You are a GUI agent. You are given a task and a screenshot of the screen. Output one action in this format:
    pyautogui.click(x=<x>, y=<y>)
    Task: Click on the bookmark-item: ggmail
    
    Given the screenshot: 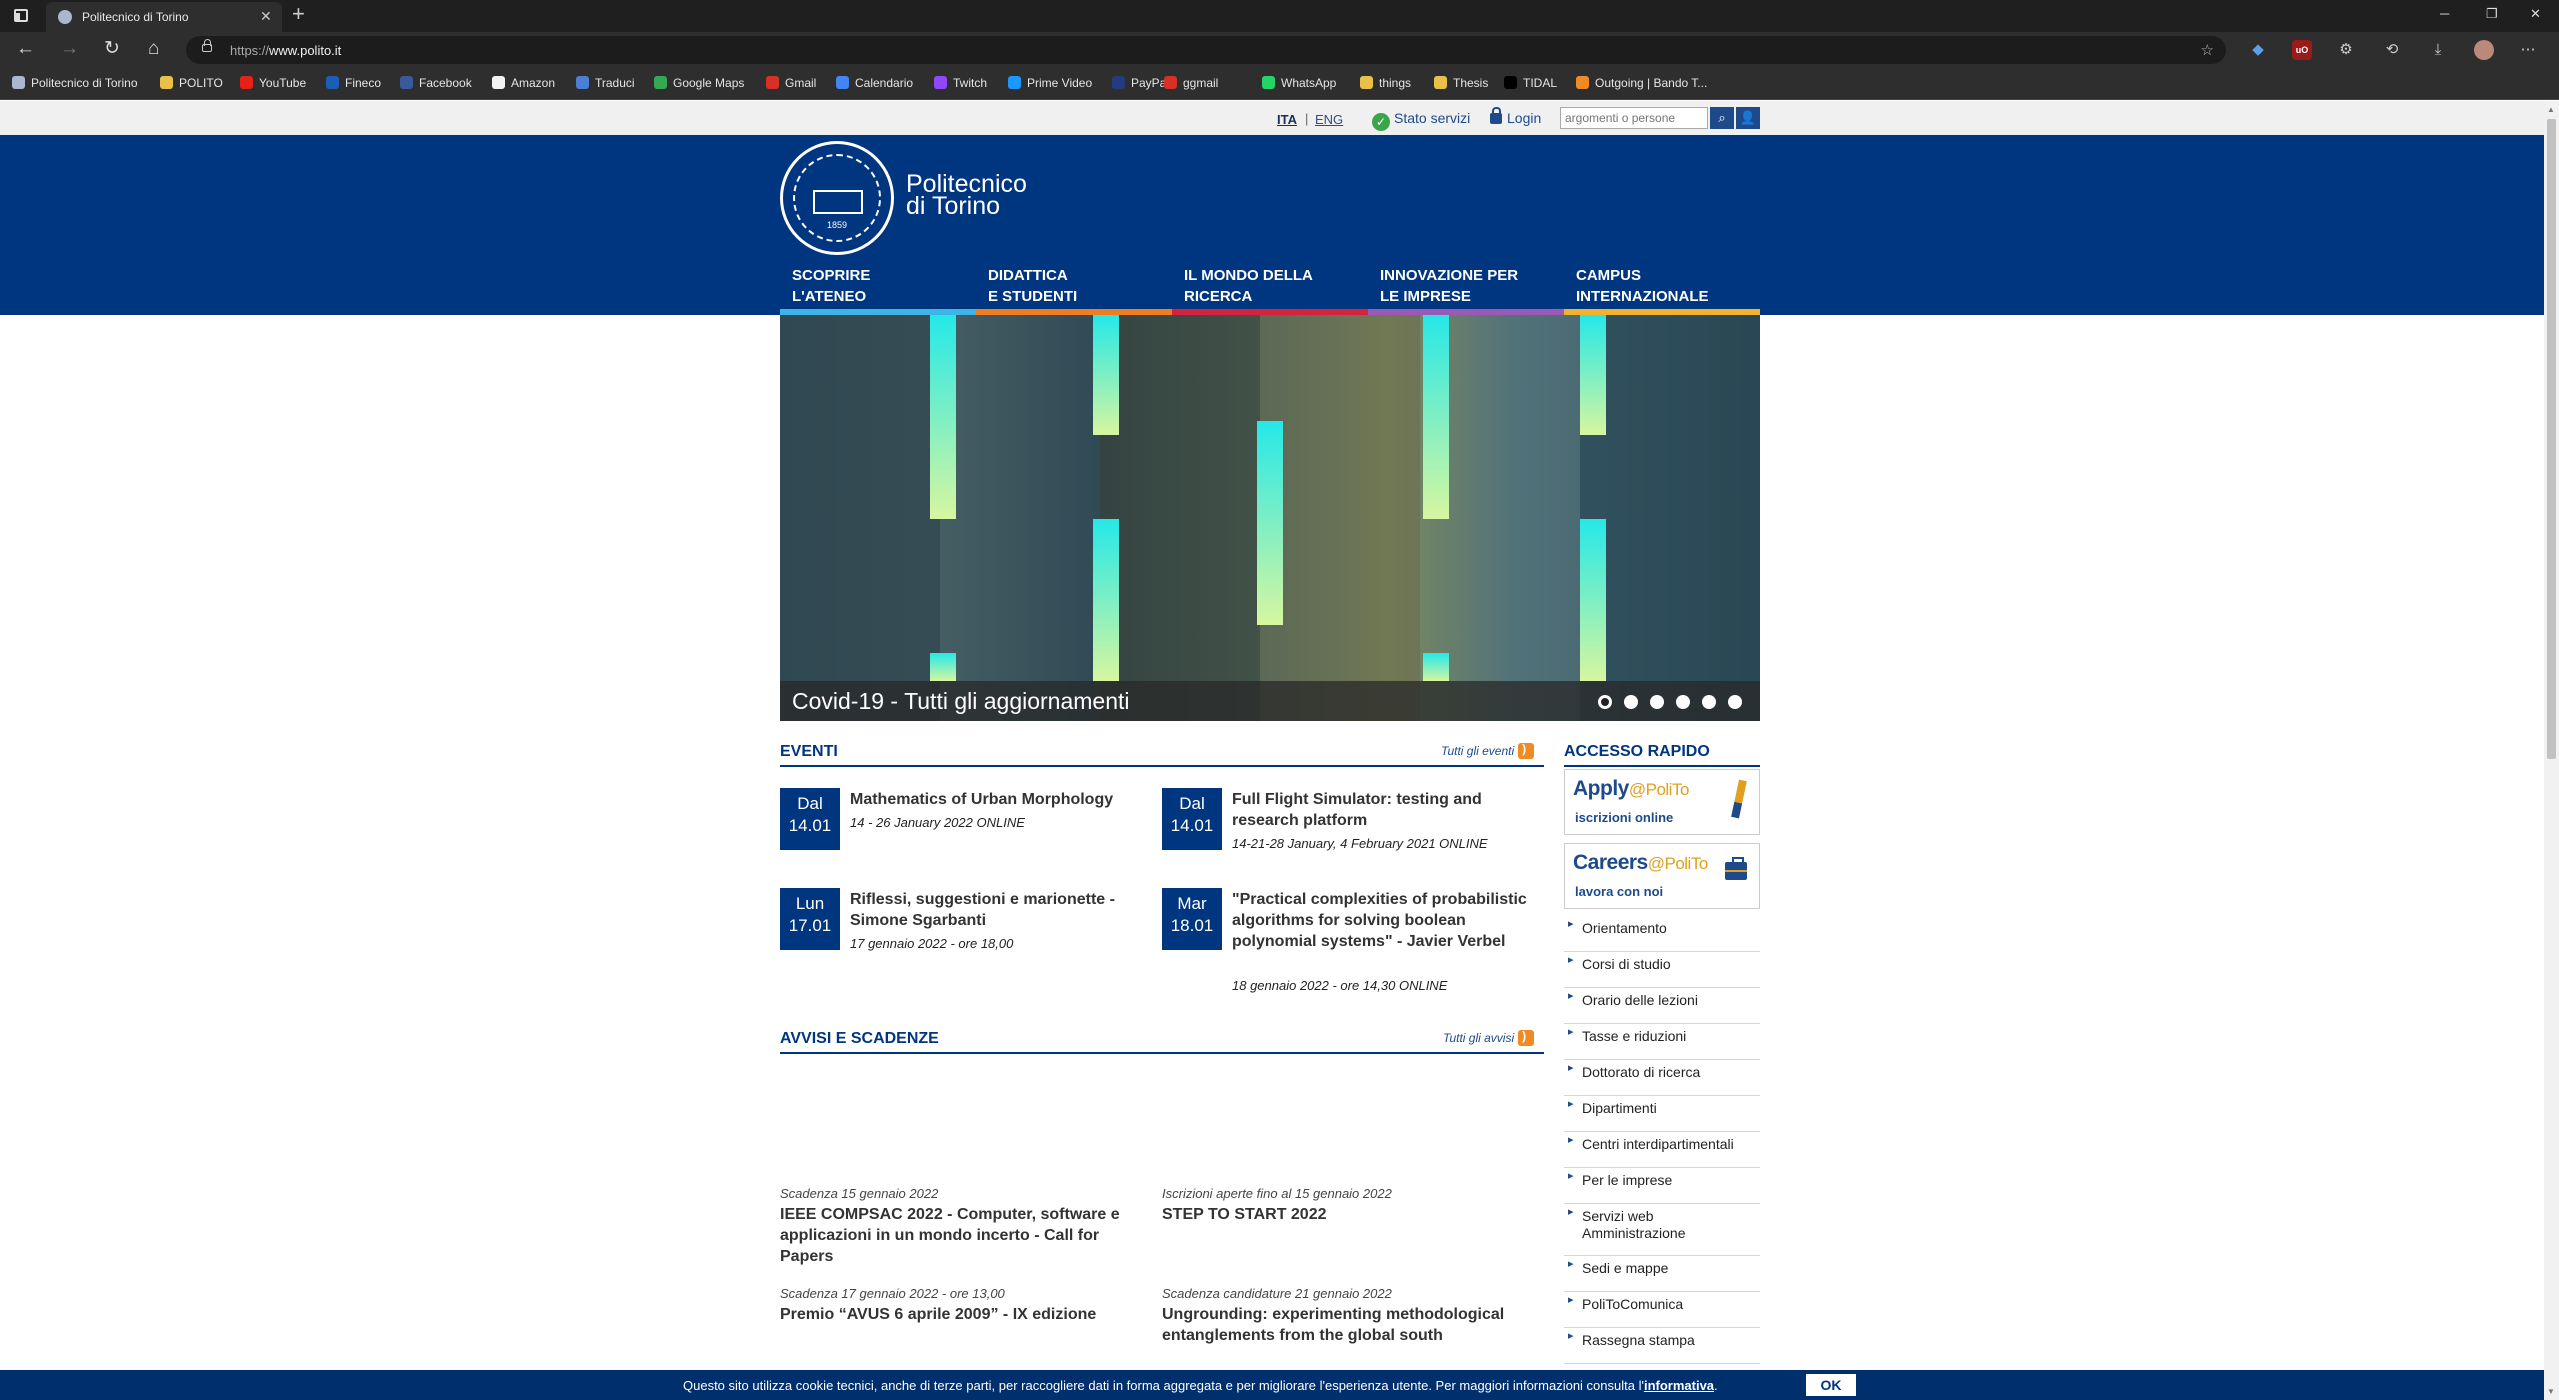 What is the action you would take?
    pyautogui.click(x=1191, y=83)
    